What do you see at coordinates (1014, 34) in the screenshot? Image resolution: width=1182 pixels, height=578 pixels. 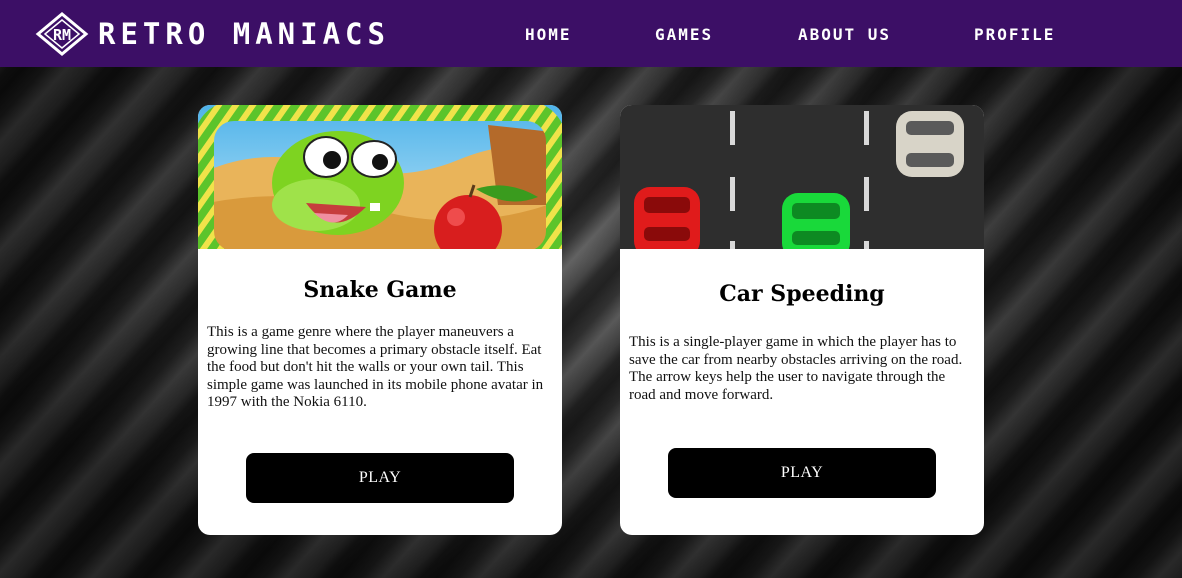 I see `nav-profile-link: PROFILE` at bounding box center [1014, 34].